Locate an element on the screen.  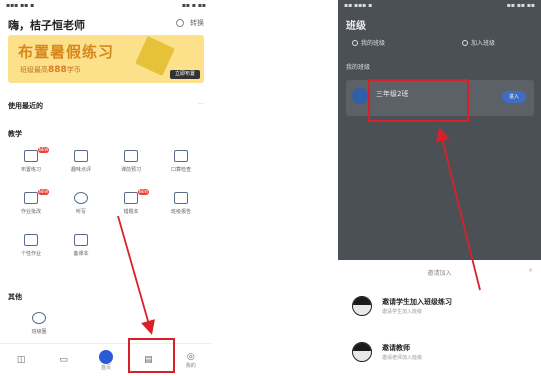
summer-practice-banner: 布置暑假练习 班级最高888学币 立即布置 is located at coordinates (106, 59).